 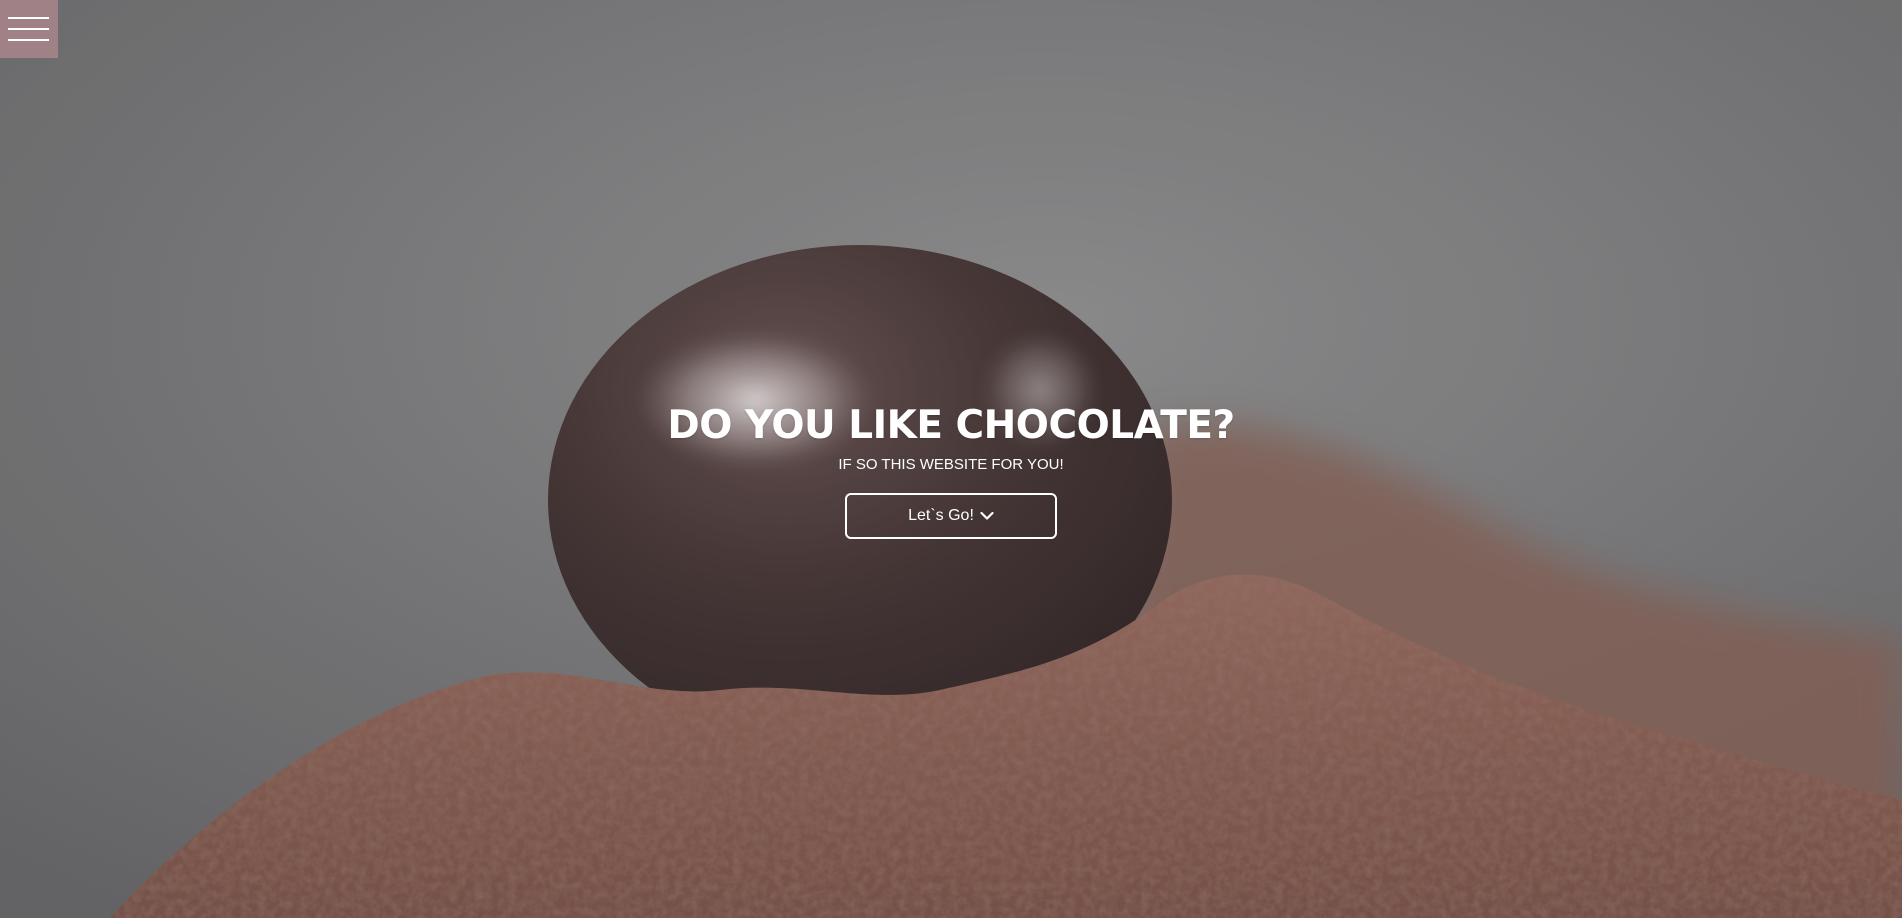 I want to click on lets-go-button: Let`s Go!, so click(x=951, y=516).